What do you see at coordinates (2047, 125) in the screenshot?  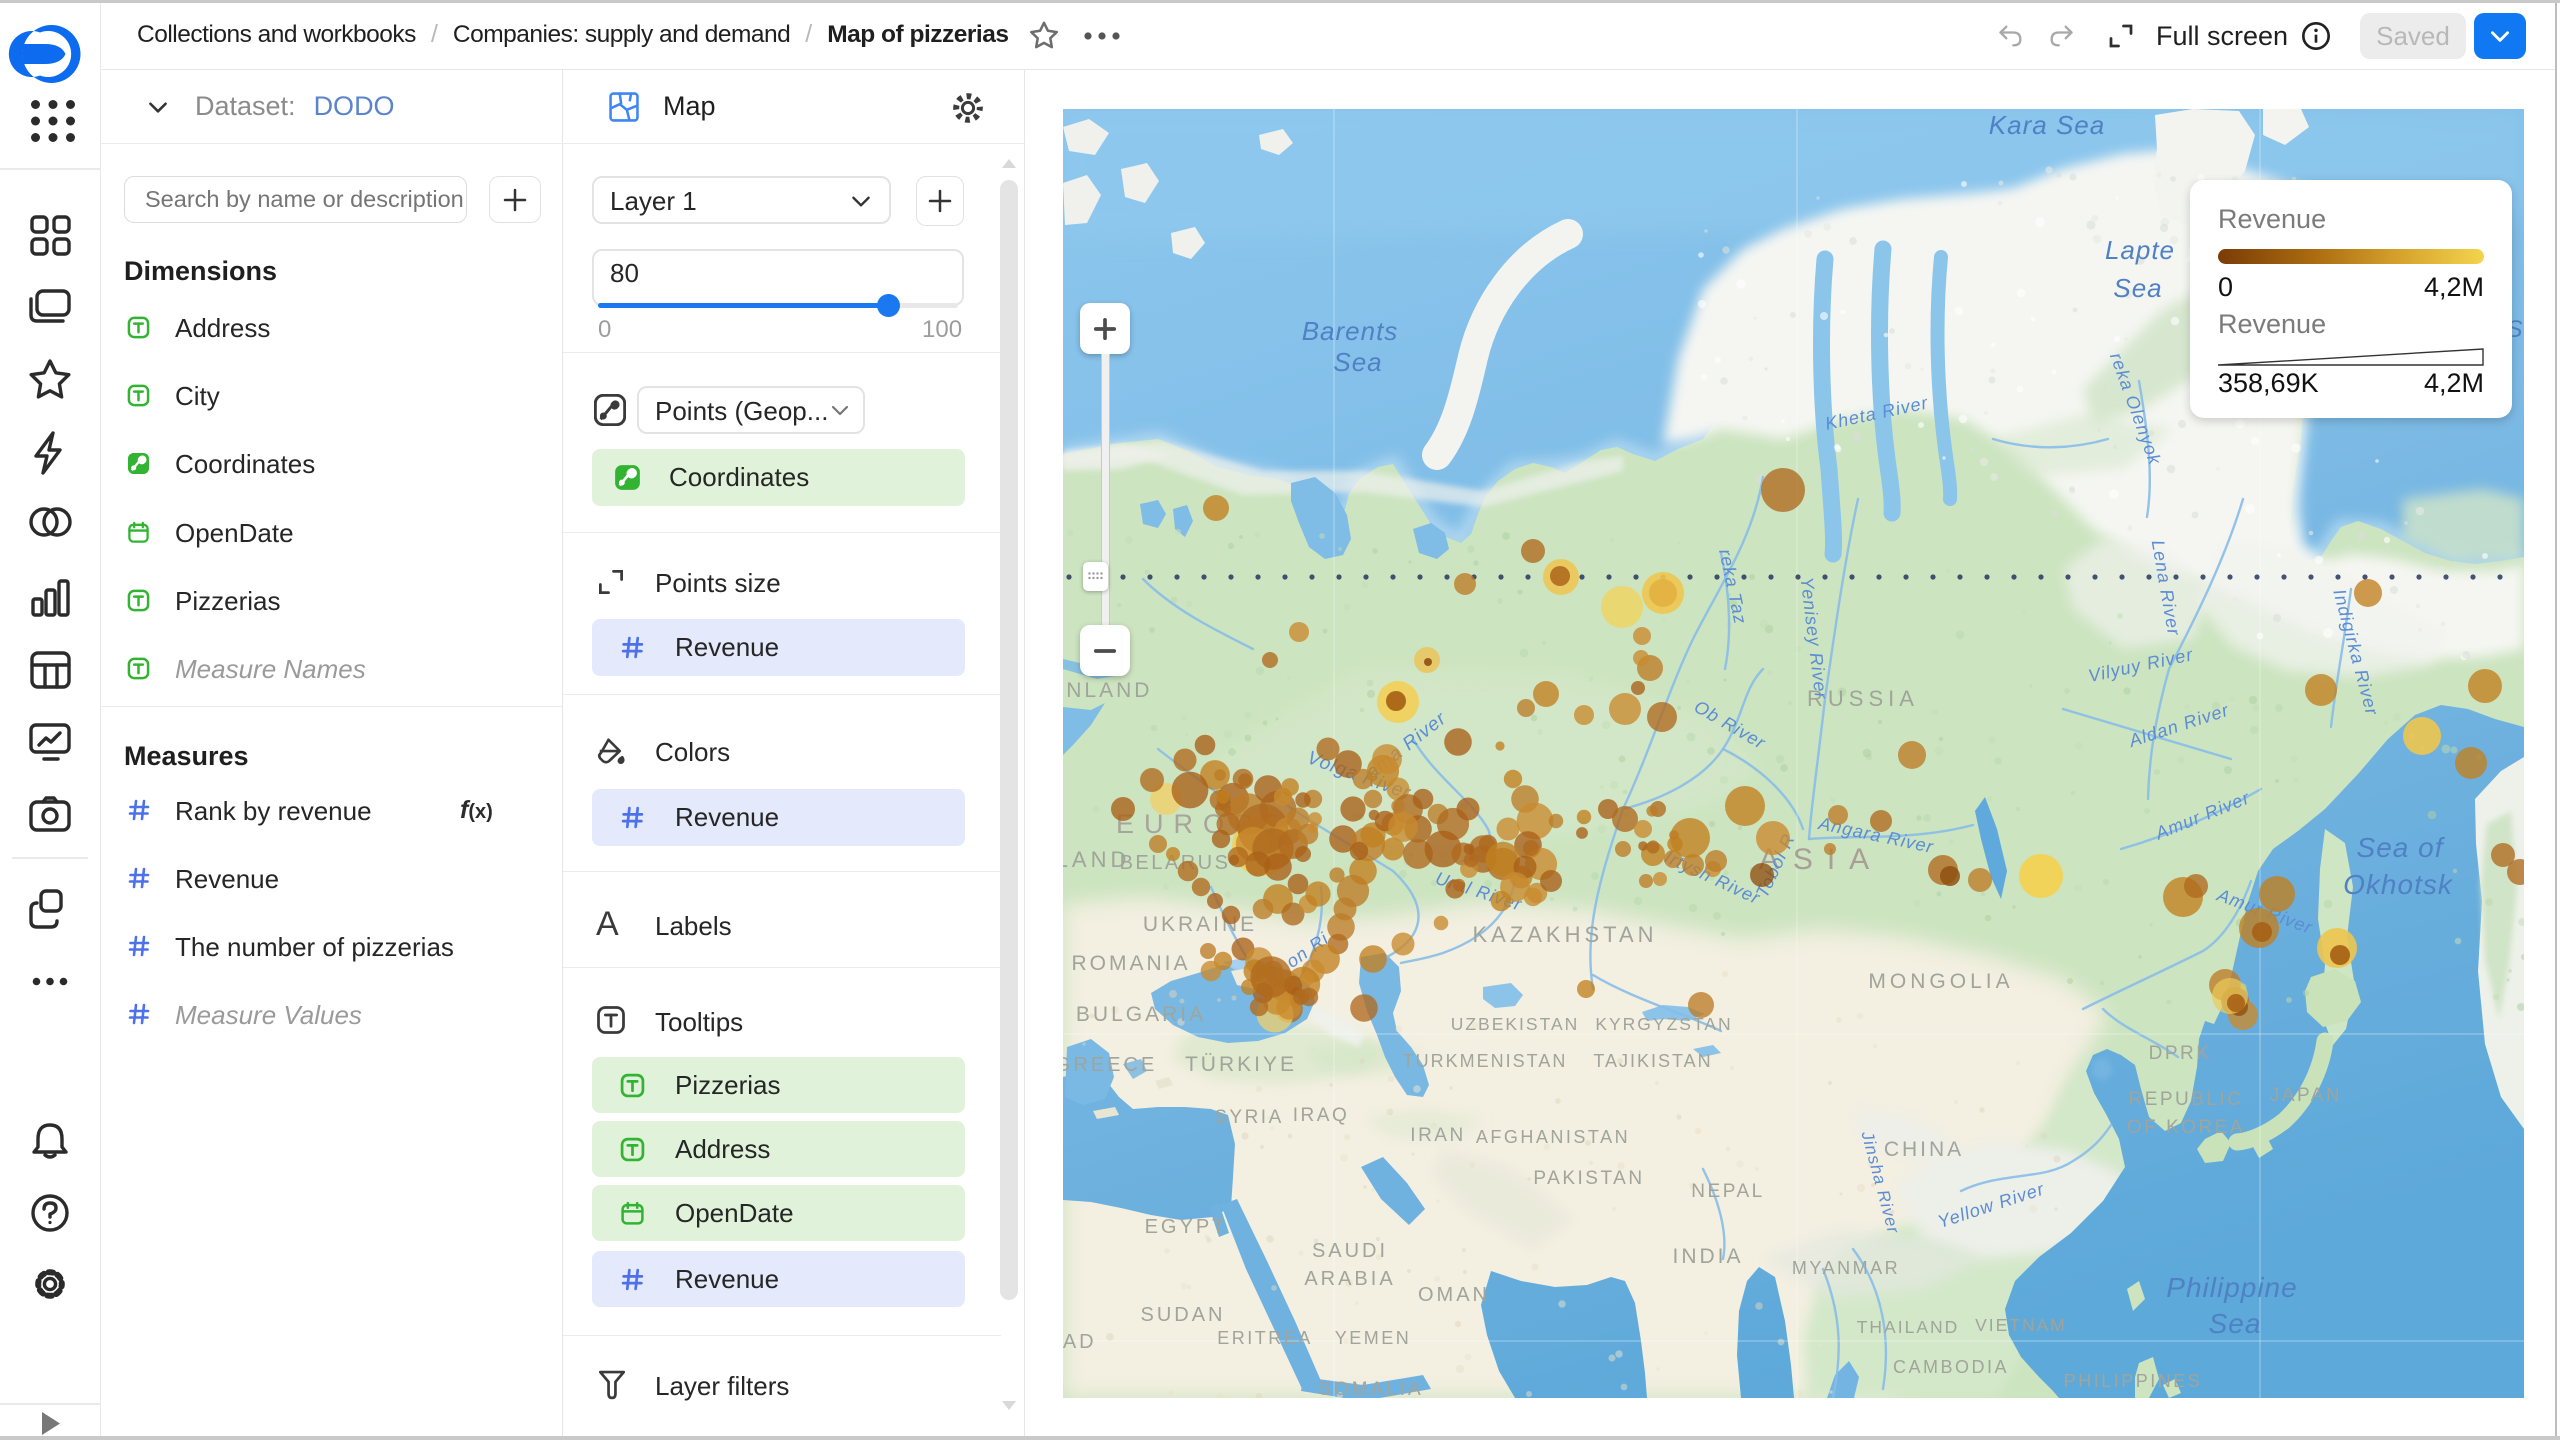 I see `svg-text: Kara Sea` at bounding box center [2047, 125].